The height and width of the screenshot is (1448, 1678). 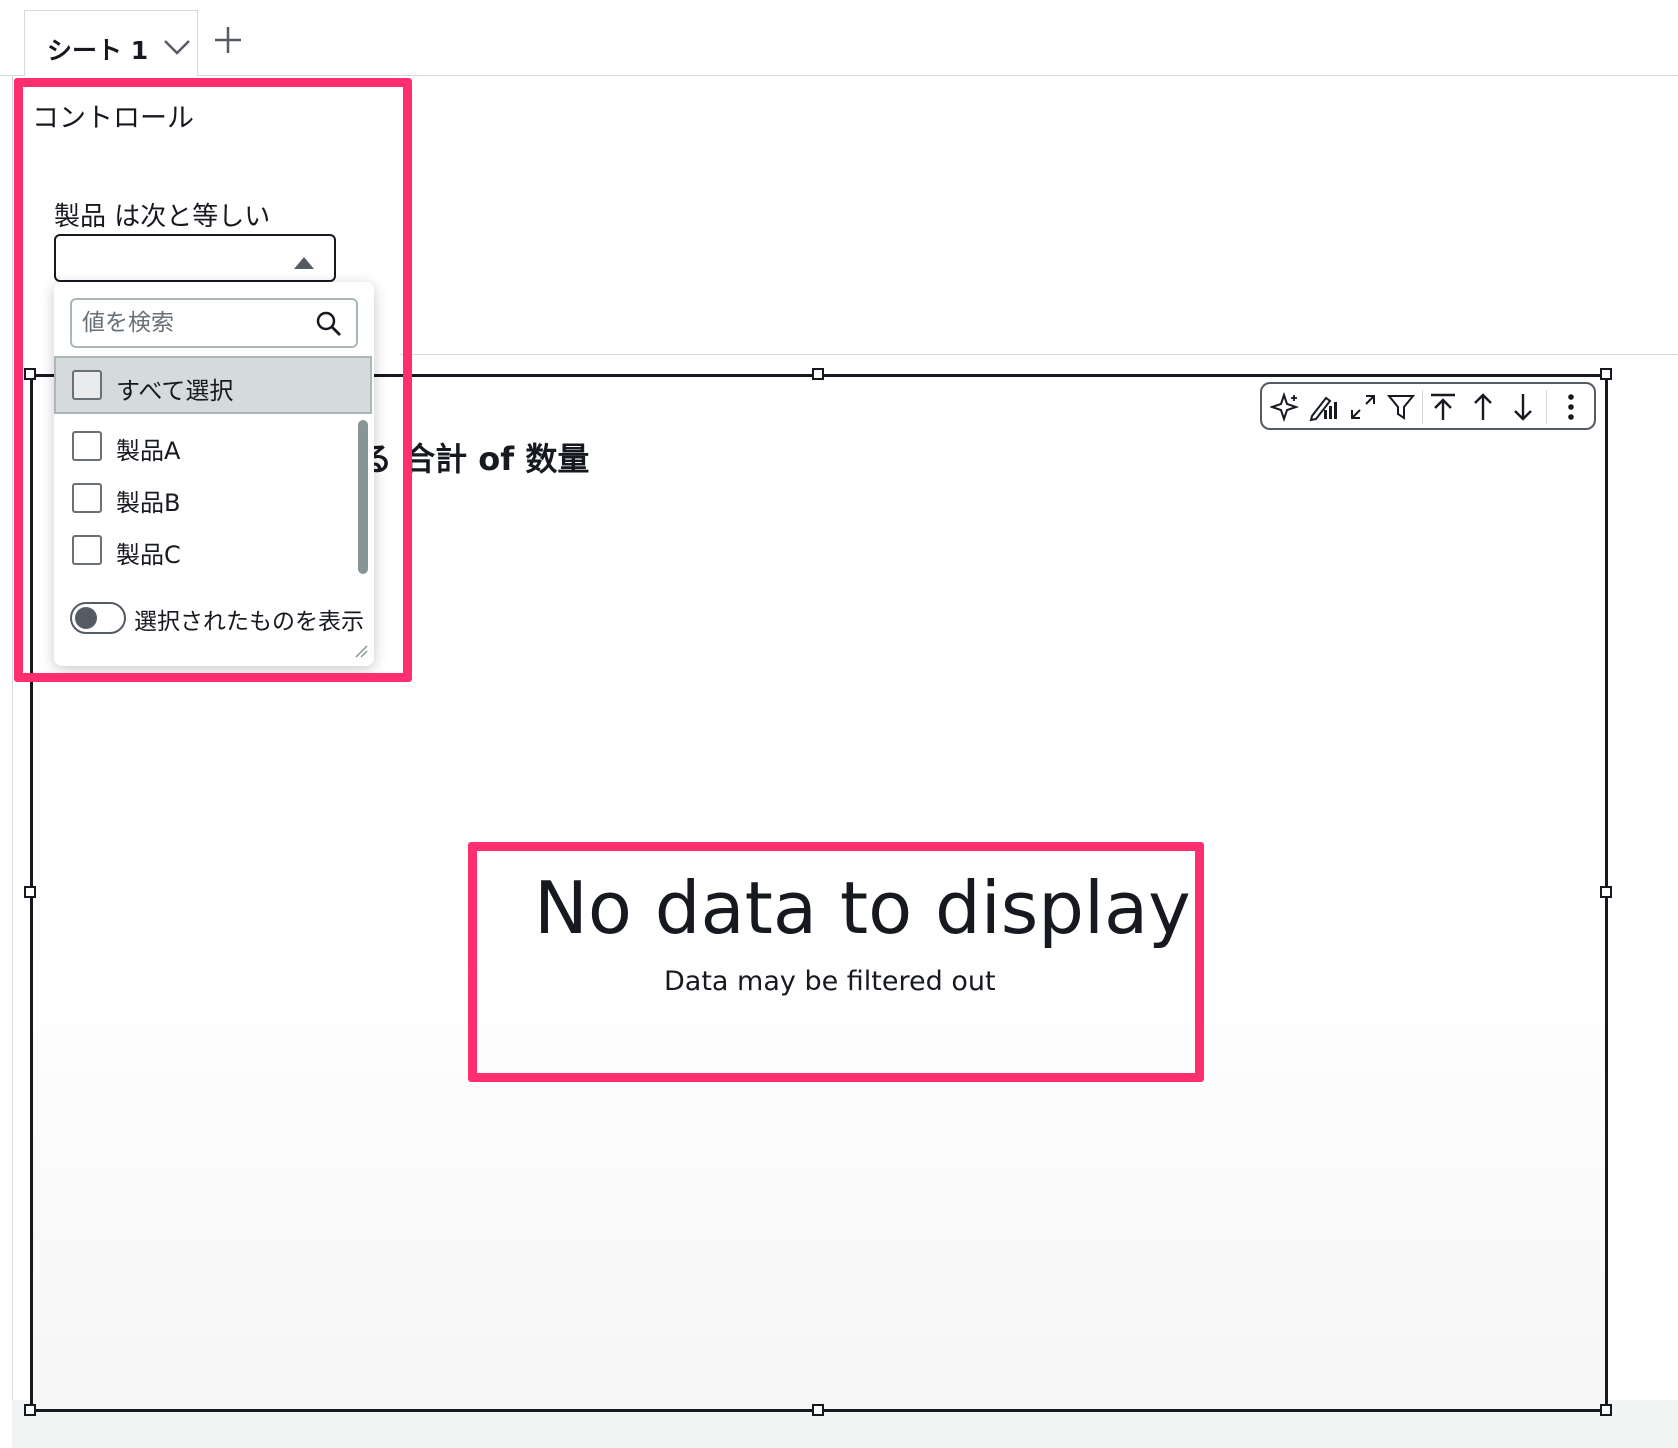 I want to click on control-section-divider, so click(x=1039, y=354).